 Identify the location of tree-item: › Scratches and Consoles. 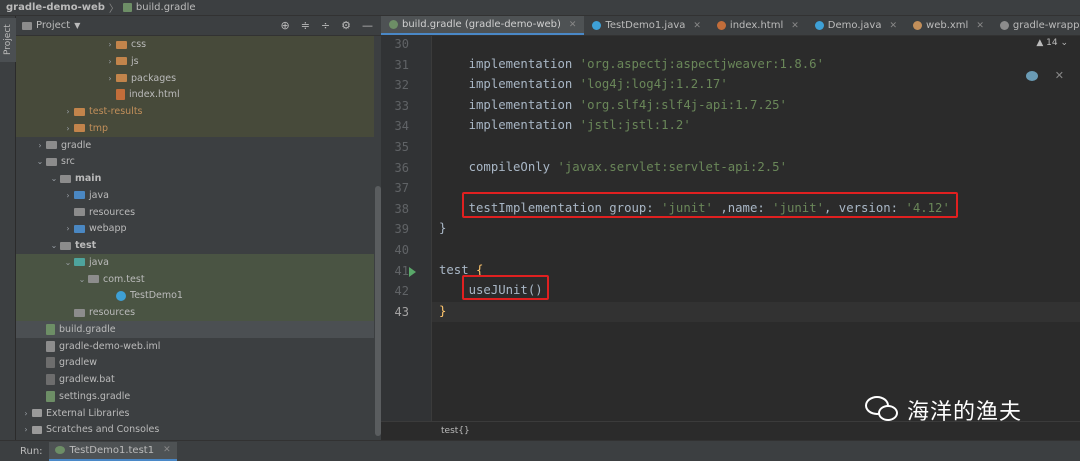
(195, 429).